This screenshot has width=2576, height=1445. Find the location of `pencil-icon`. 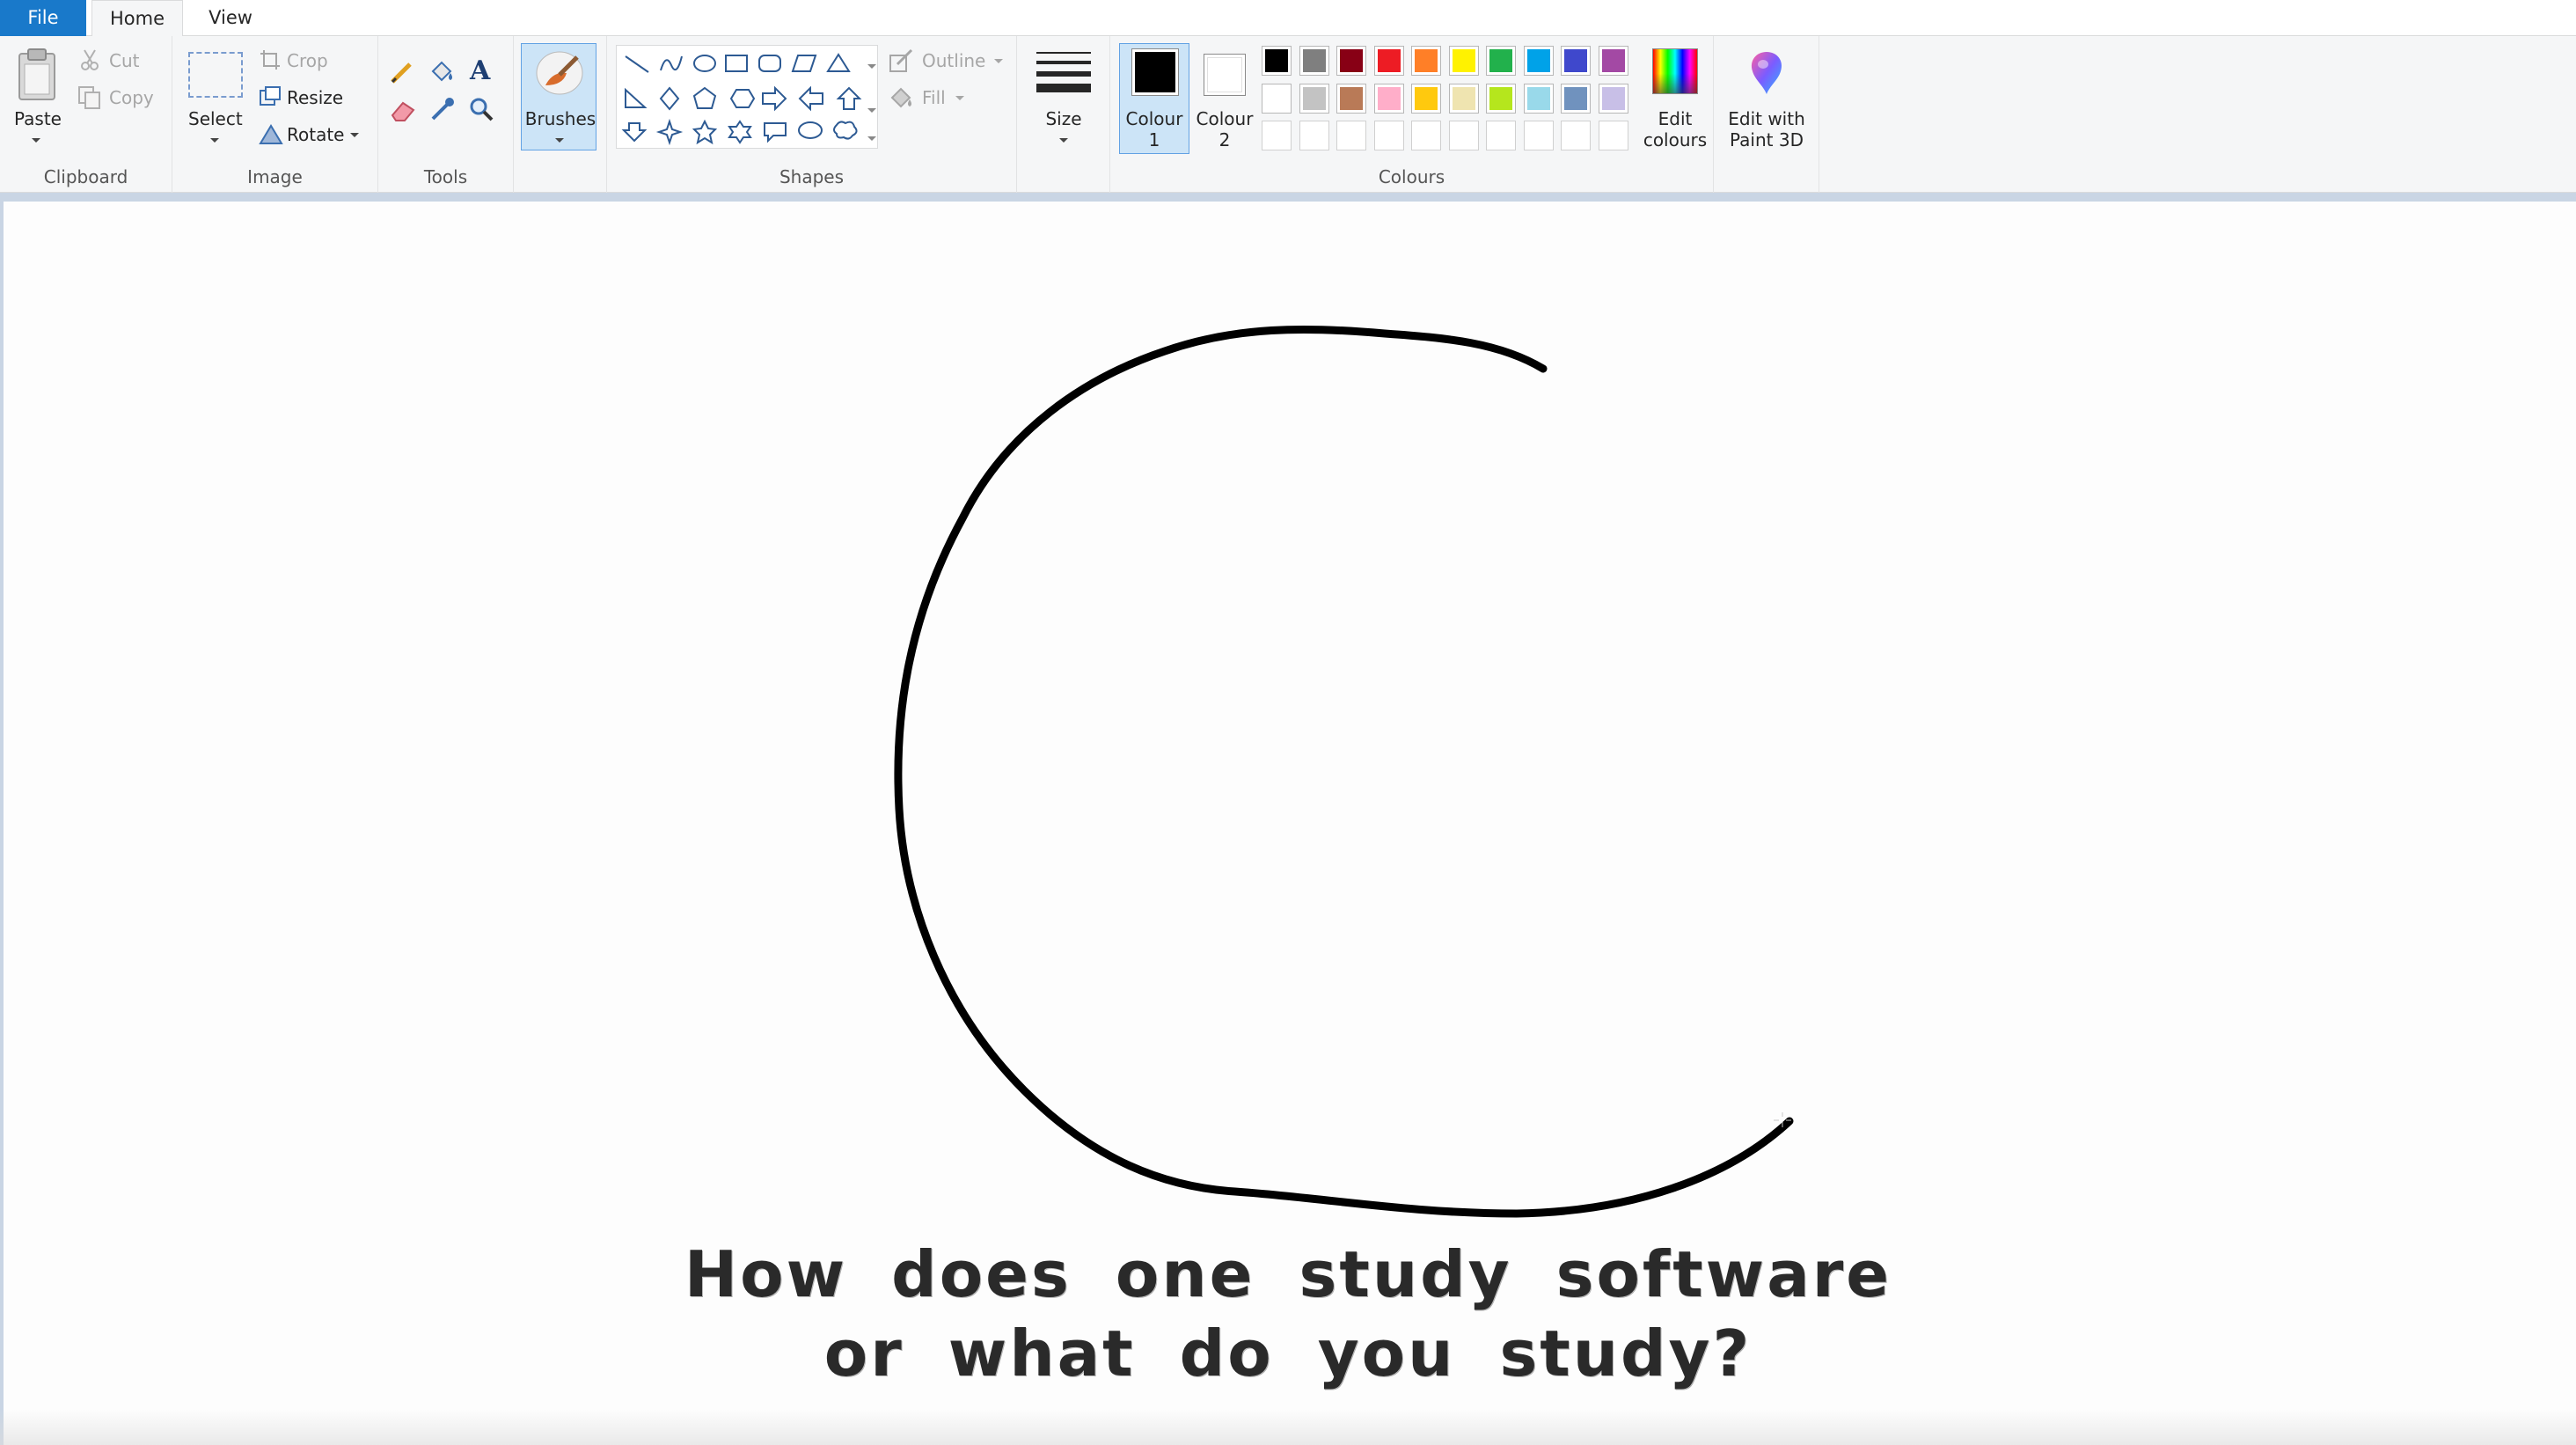

pencil-icon is located at coordinates (402, 72).